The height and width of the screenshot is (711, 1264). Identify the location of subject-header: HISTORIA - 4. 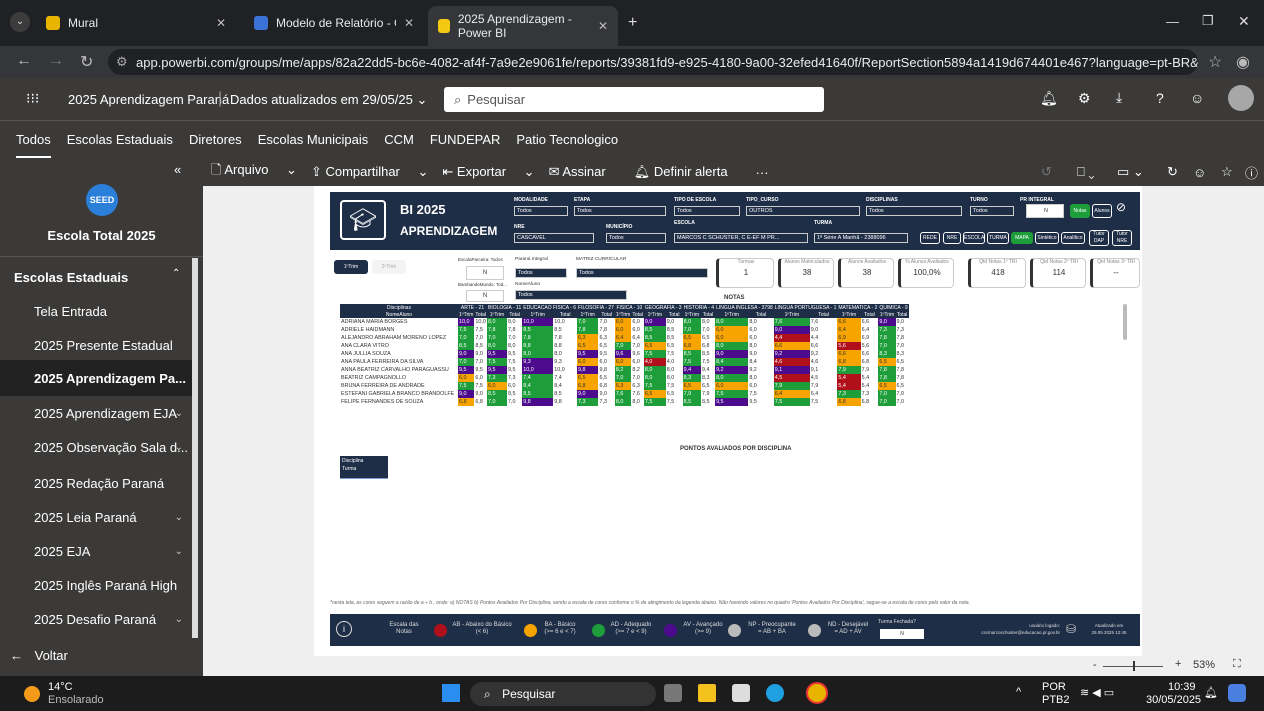
(699, 307).